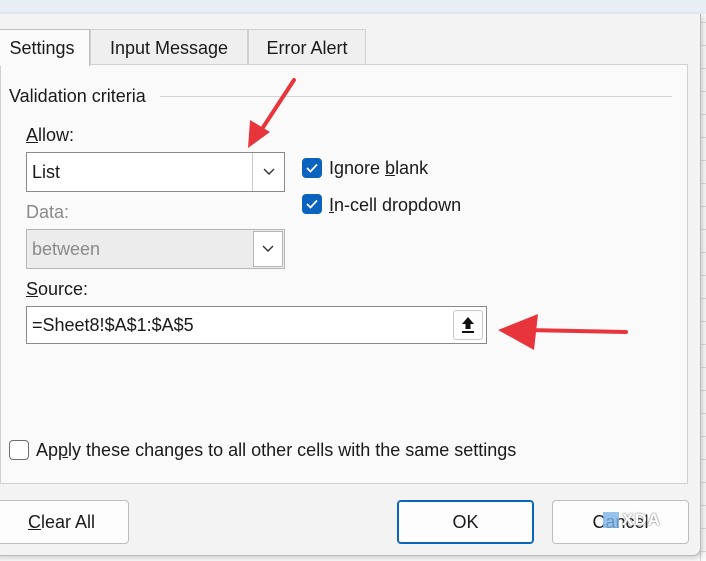 Image resolution: width=706 pixels, height=561 pixels. I want to click on tab-input-message: Input Message, so click(169, 47).